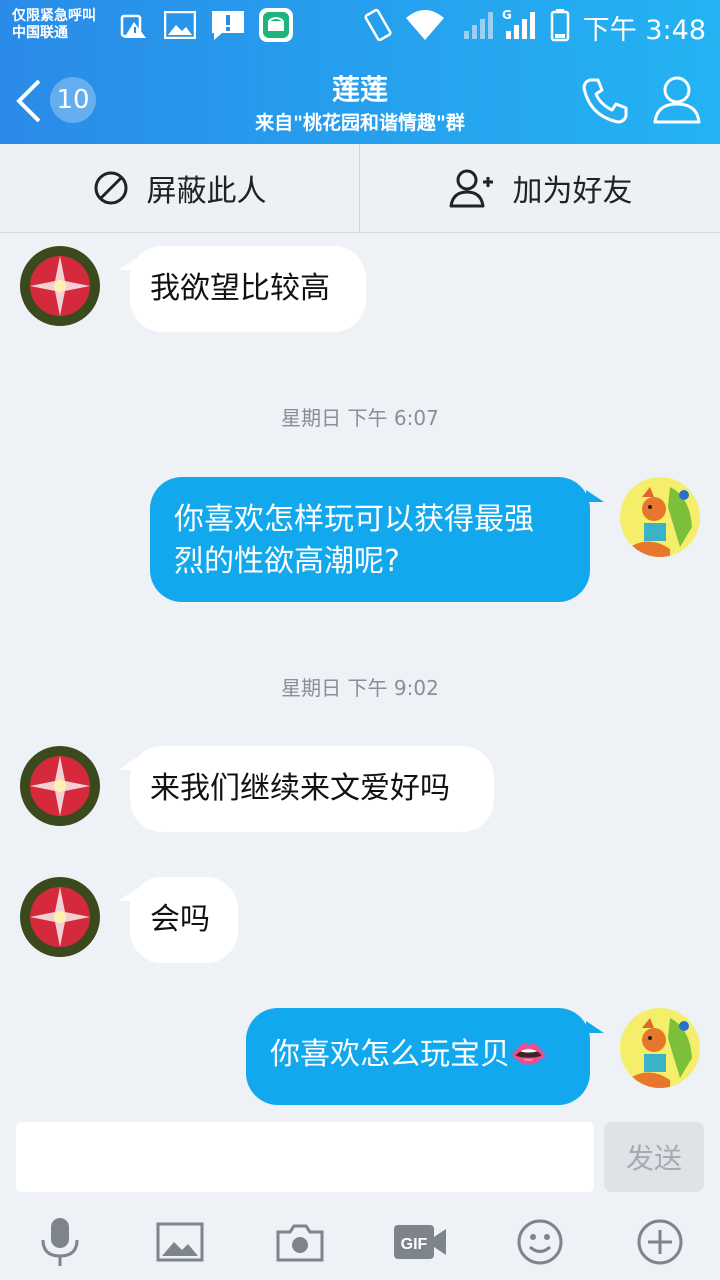  I want to click on message-bubble-incoming: 来我们继续来文爱好吗, so click(312, 789).